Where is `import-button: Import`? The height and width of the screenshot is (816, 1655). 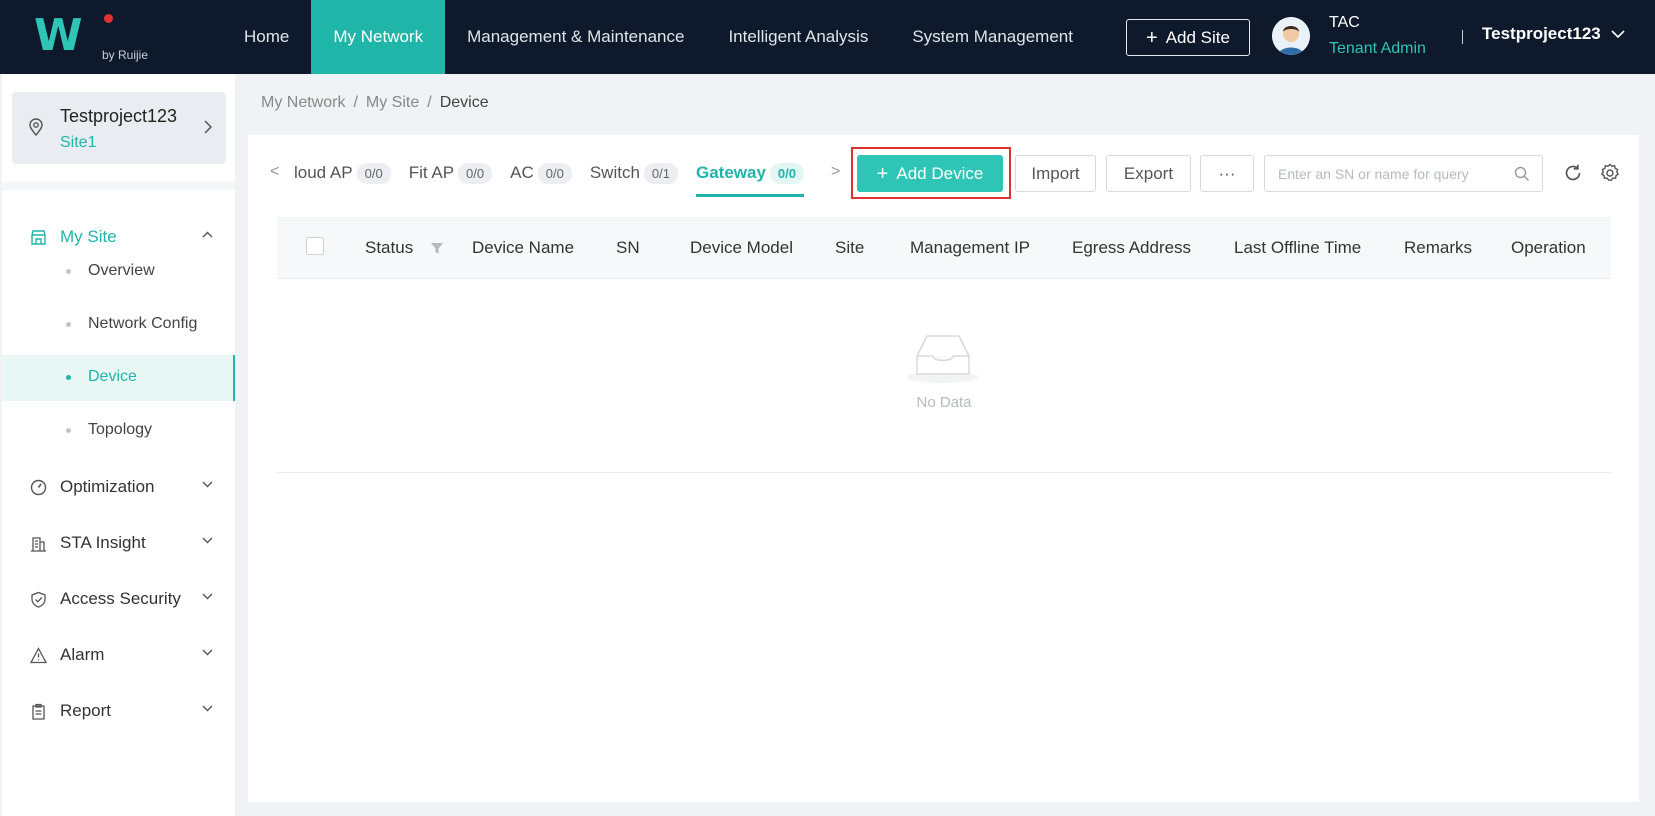
import-button: Import is located at coordinates (1055, 173).